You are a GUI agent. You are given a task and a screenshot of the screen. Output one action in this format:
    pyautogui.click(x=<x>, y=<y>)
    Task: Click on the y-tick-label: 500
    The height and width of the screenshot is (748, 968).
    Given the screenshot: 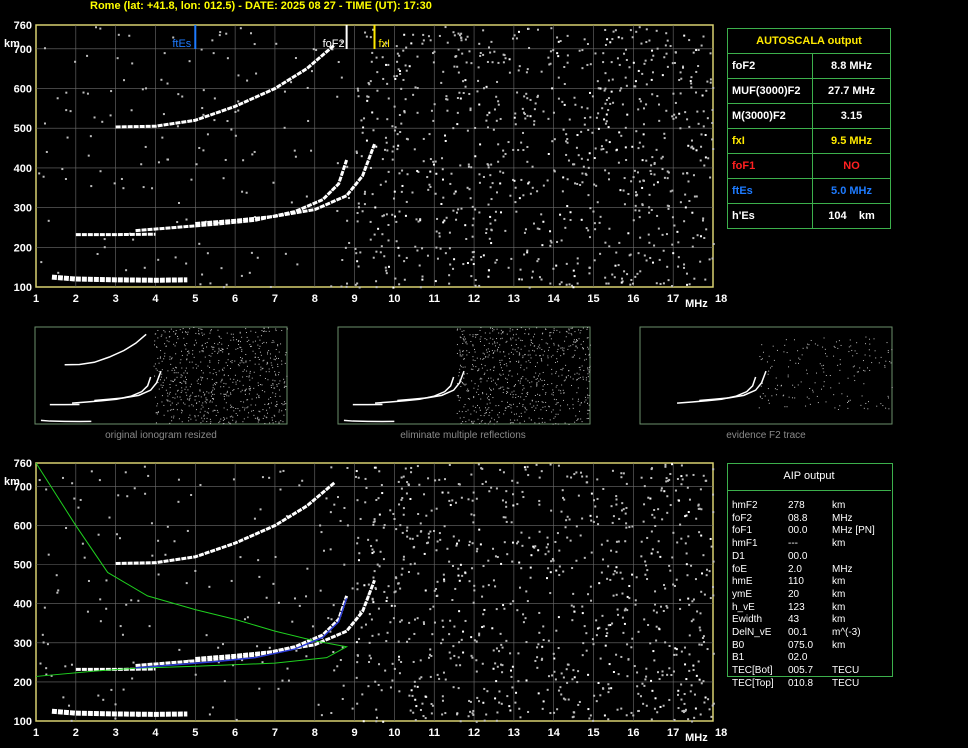 What is the action you would take?
    pyautogui.click(x=23, y=566)
    